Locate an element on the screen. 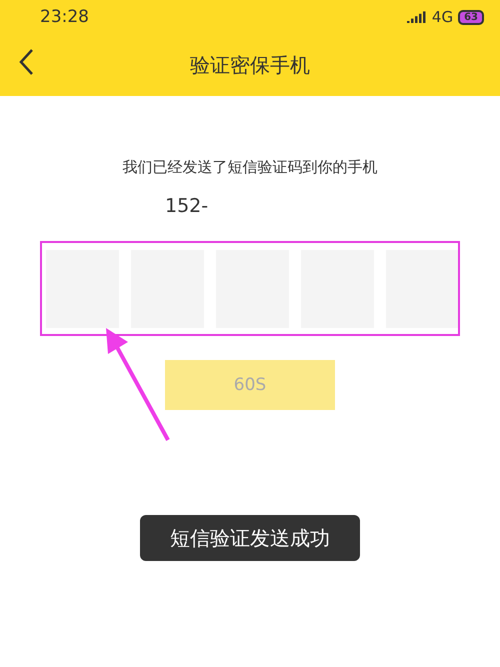  battery-level: 63 is located at coordinates (471, 17).